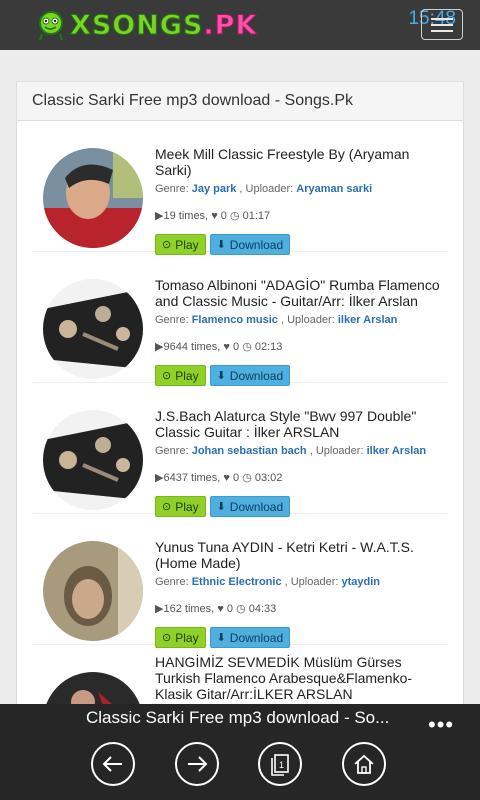 Image resolution: width=480 pixels, height=800 pixels. What do you see at coordinates (219, 347) in the screenshot?
I see `song-stats: ▶9644 times, ♥ 0 ◷ 02:13` at bounding box center [219, 347].